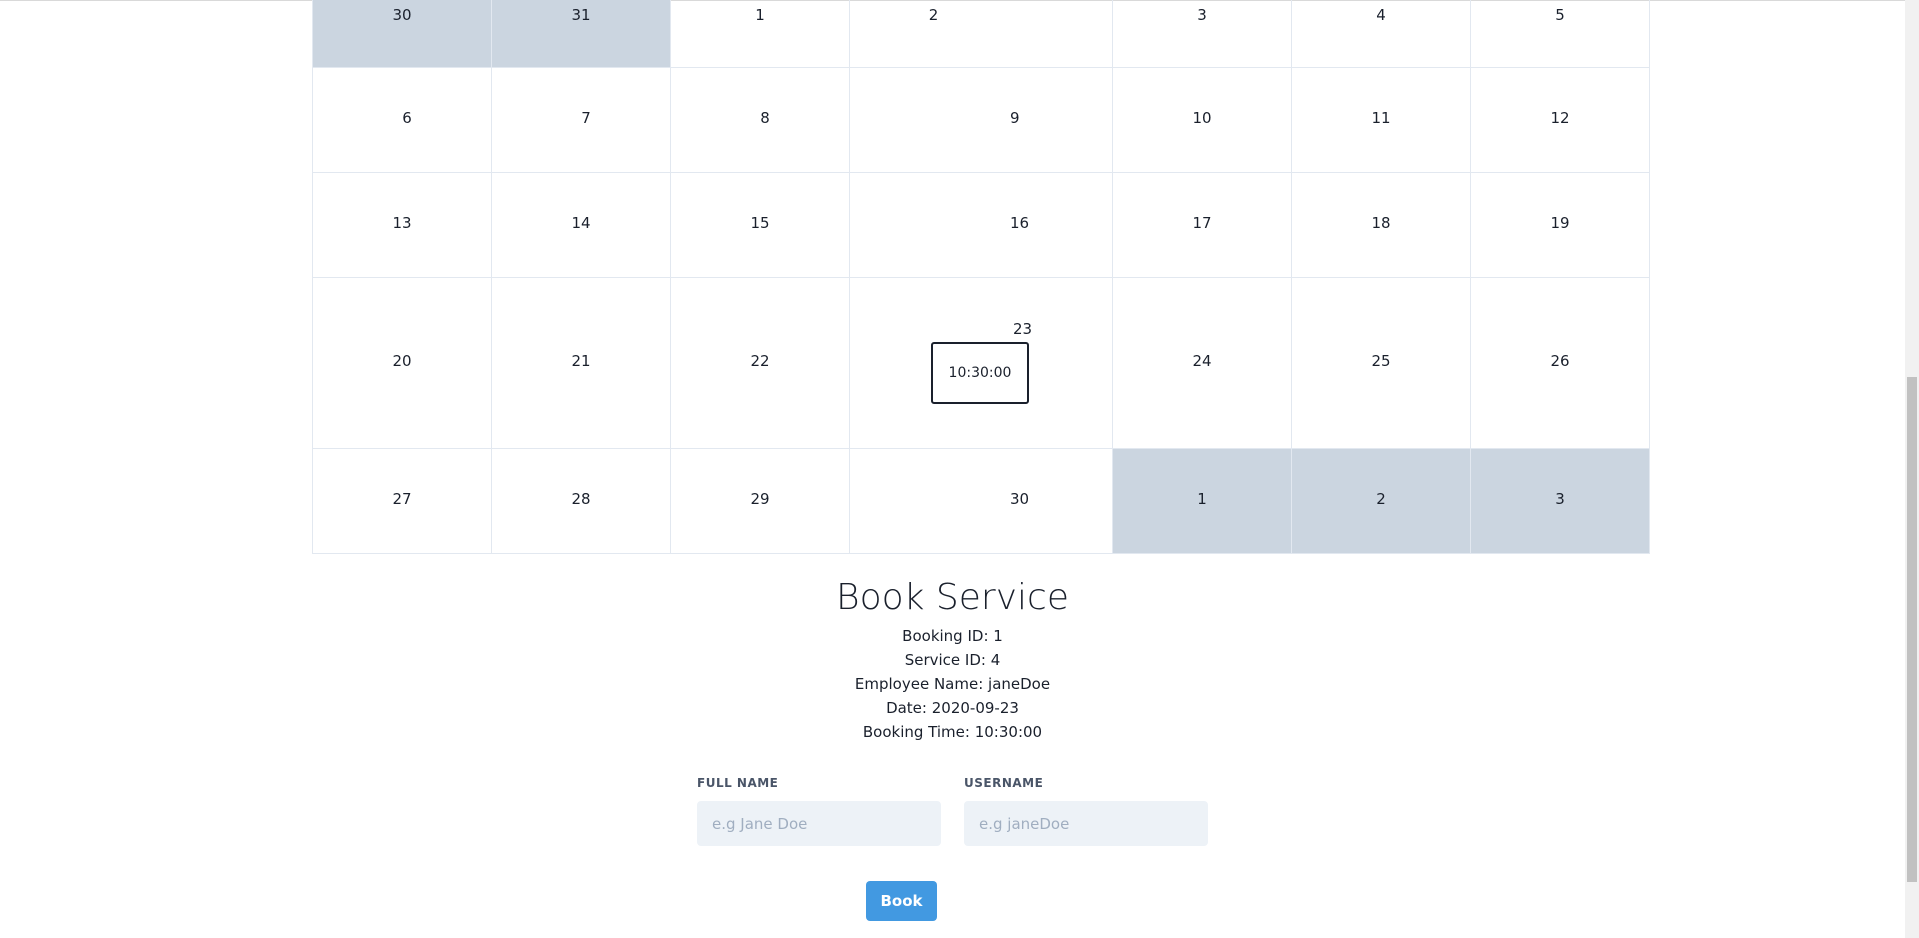  What do you see at coordinates (952, 732) in the screenshot?
I see `booking-time-text: Booking Time: 10:30:00` at bounding box center [952, 732].